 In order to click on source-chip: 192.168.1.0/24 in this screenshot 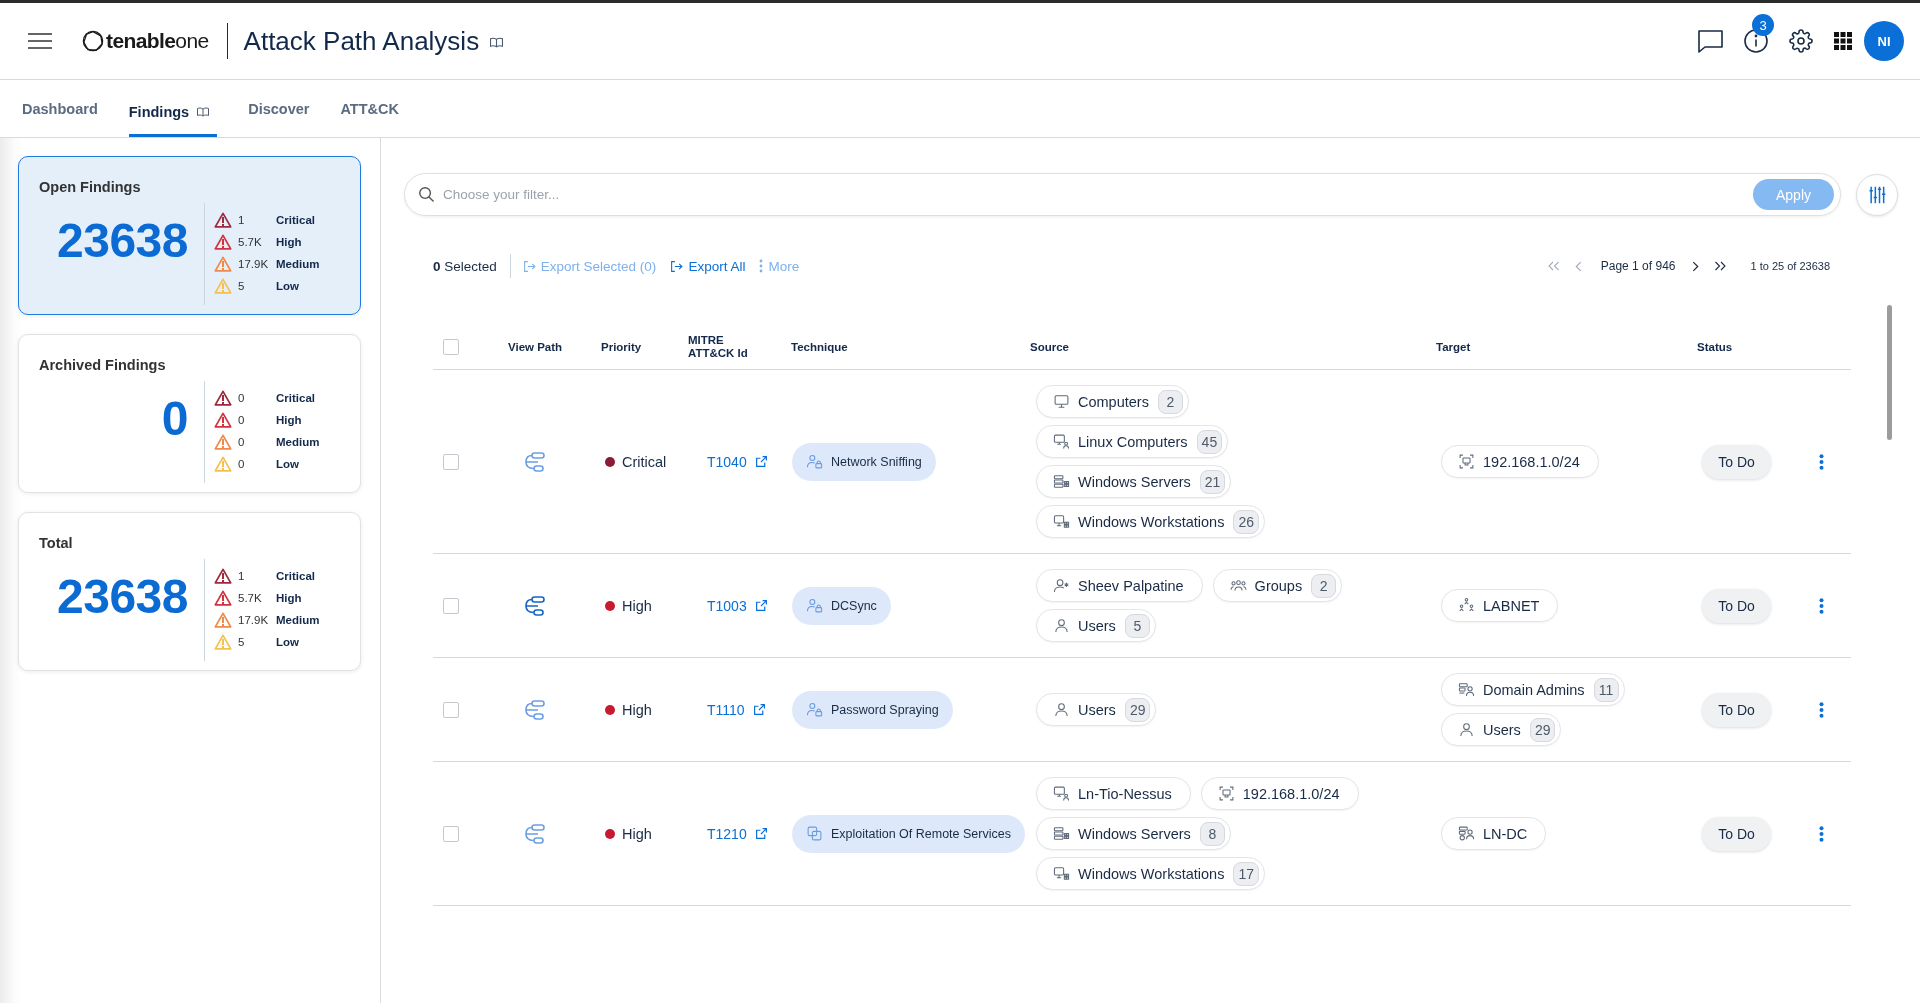, I will do `click(1279, 793)`.